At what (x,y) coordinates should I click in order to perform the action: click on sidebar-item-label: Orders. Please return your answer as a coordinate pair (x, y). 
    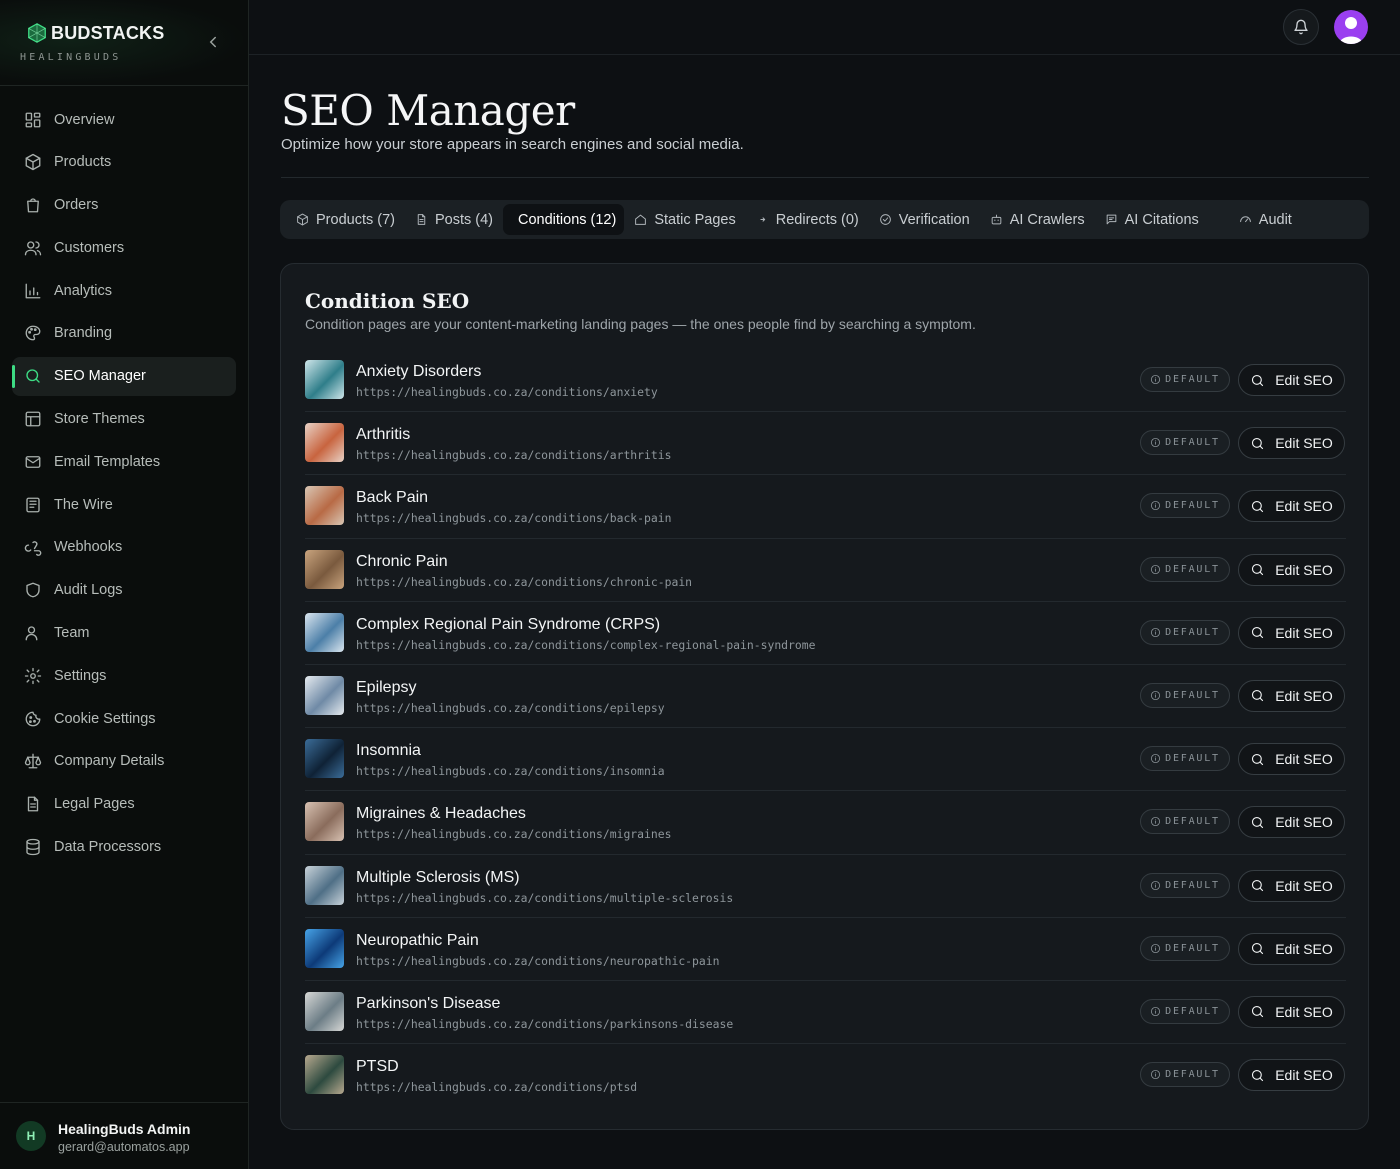
    Looking at the image, I should click on (76, 205).